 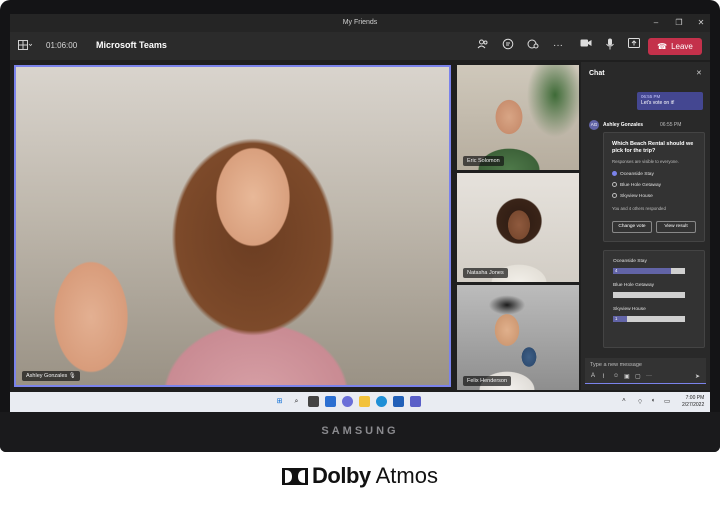 I want to click on maximize-icon: ❐, so click(x=679, y=23).